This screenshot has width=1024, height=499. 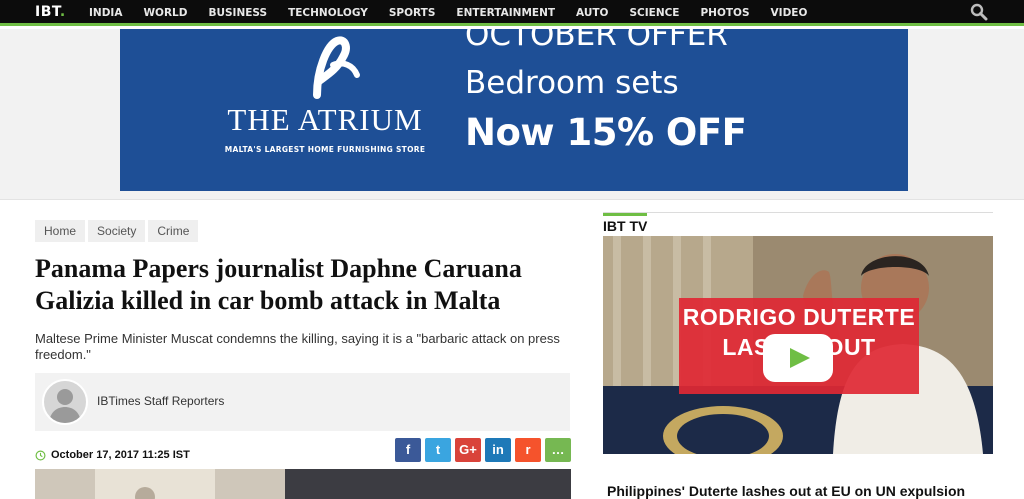 I want to click on nav-item-sports: SPORTS, so click(x=412, y=13).